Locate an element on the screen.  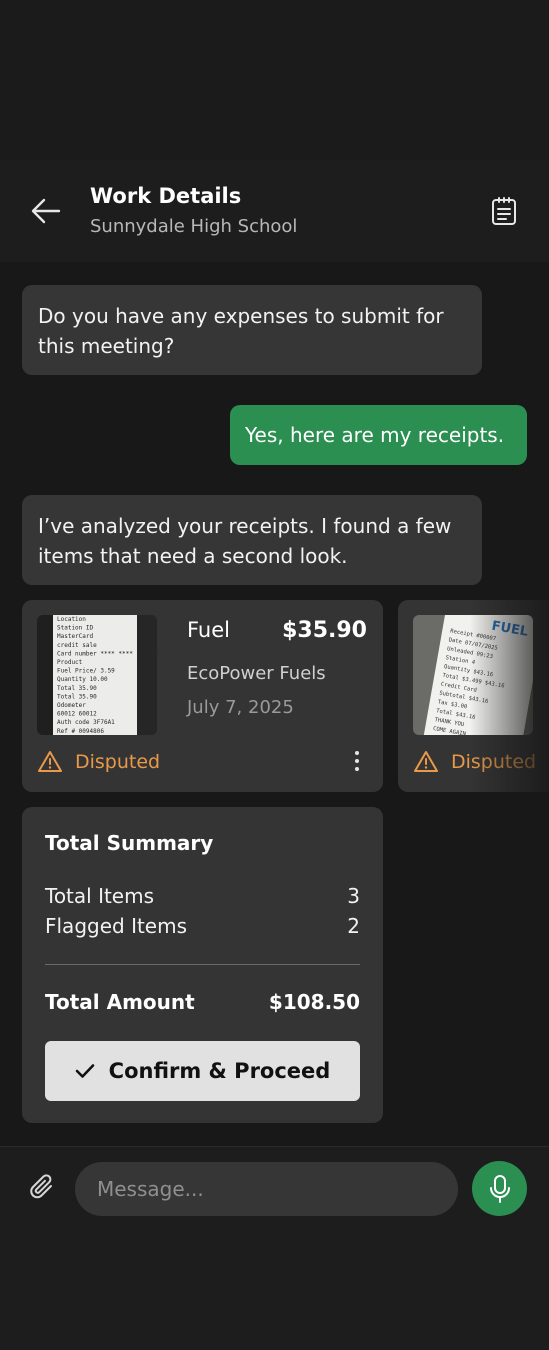
confirm-proceed-button: Confirm & Proceed is located at coordinates (202, 1071).